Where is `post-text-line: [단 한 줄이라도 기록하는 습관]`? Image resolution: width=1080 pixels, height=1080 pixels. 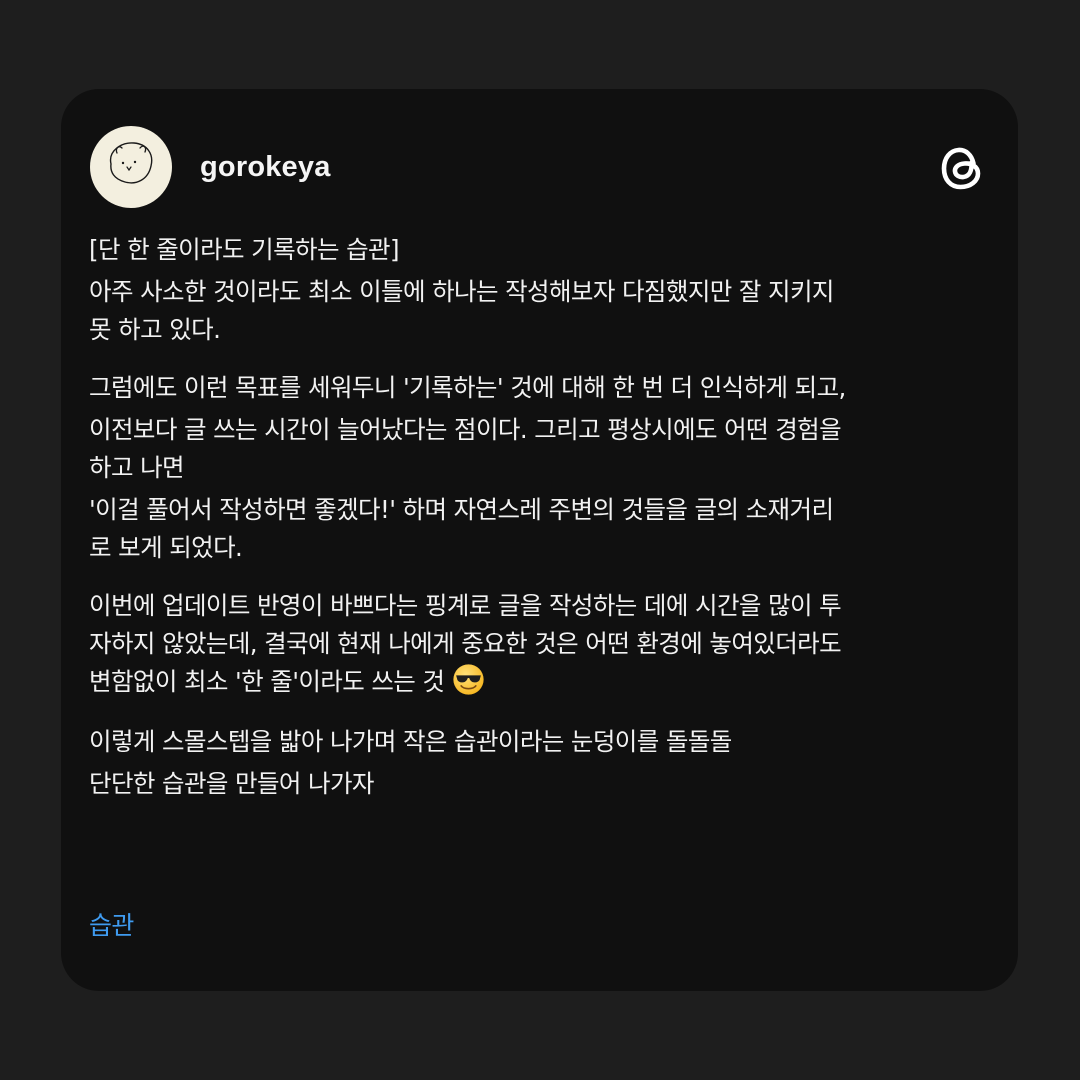 post-text-line: [단 한 줄이라도 기록하는 습관] is located at coordinates (244, 249).